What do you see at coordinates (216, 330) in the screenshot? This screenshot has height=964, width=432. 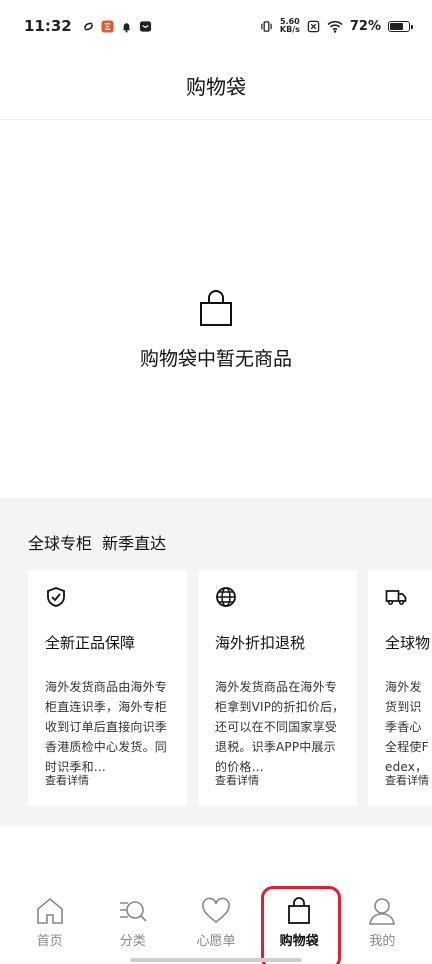 I see `empty-cart-state: 购物袋中暂无商品` at bounding box center [216, 330].